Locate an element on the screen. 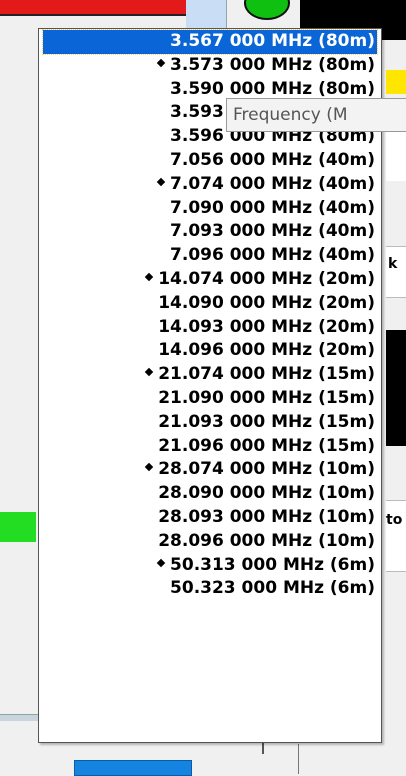 Image resolution: width=406 pixels, height=776 pixels. frequency-option: 21.090 000 MHz (15m) is located at coordinates (266, 399).